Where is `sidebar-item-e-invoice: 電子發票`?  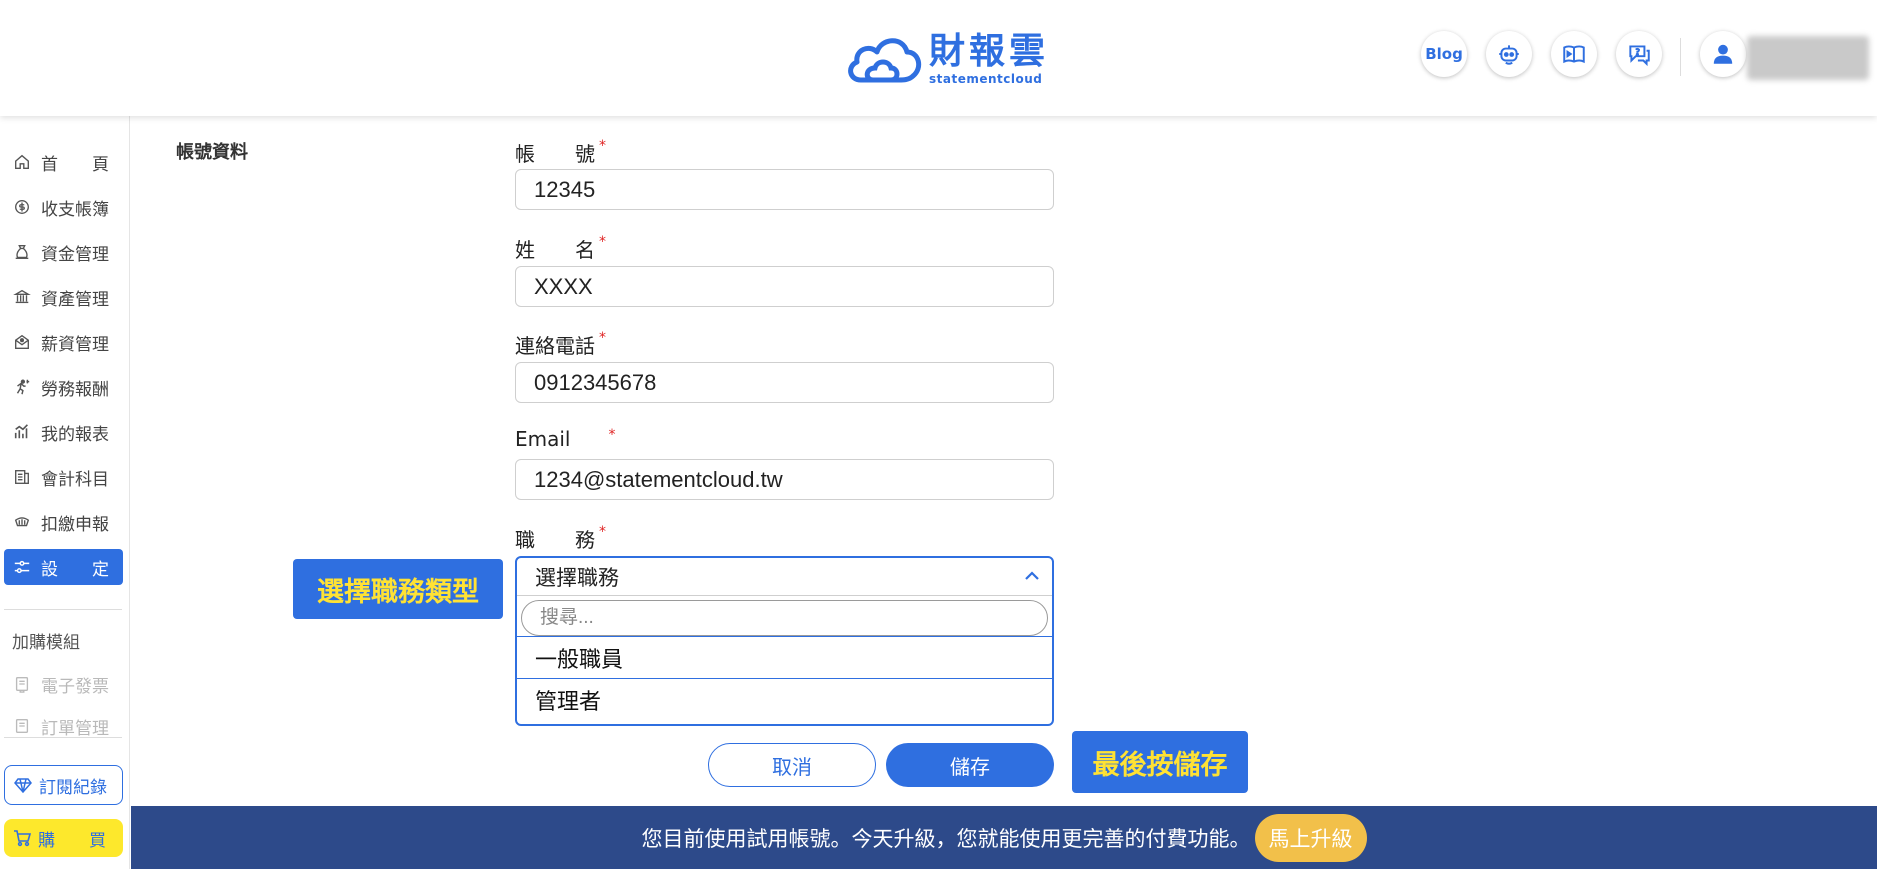 sidebar-item-e-invoice: 電子發票 is located at coordinates (63, 684).